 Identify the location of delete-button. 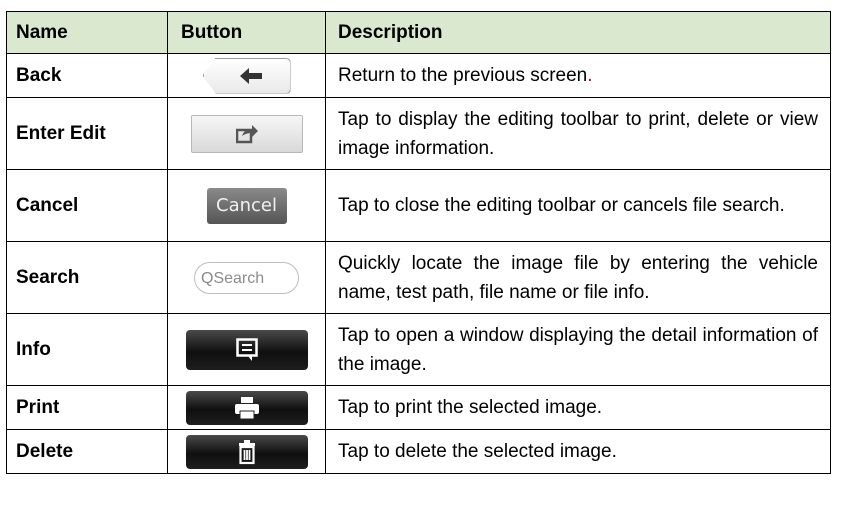
(246, 451).